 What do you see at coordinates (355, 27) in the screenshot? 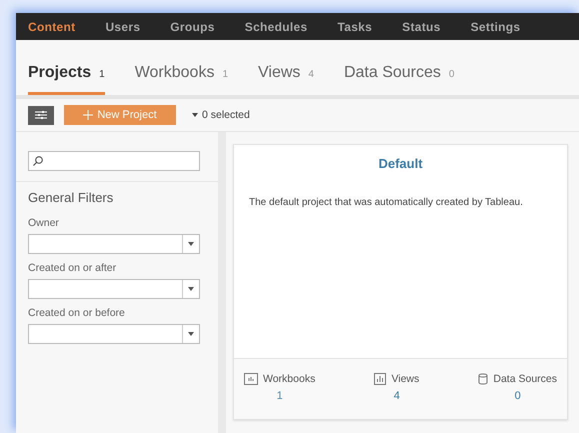
I see `nav-tab: Tasks` at bounding box center [355, 27].